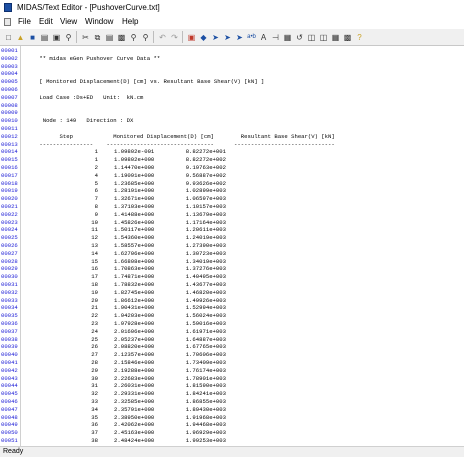  Describe the element at coordinates (24, 22) in the screenshot. I see `menu-file: File` at that location.